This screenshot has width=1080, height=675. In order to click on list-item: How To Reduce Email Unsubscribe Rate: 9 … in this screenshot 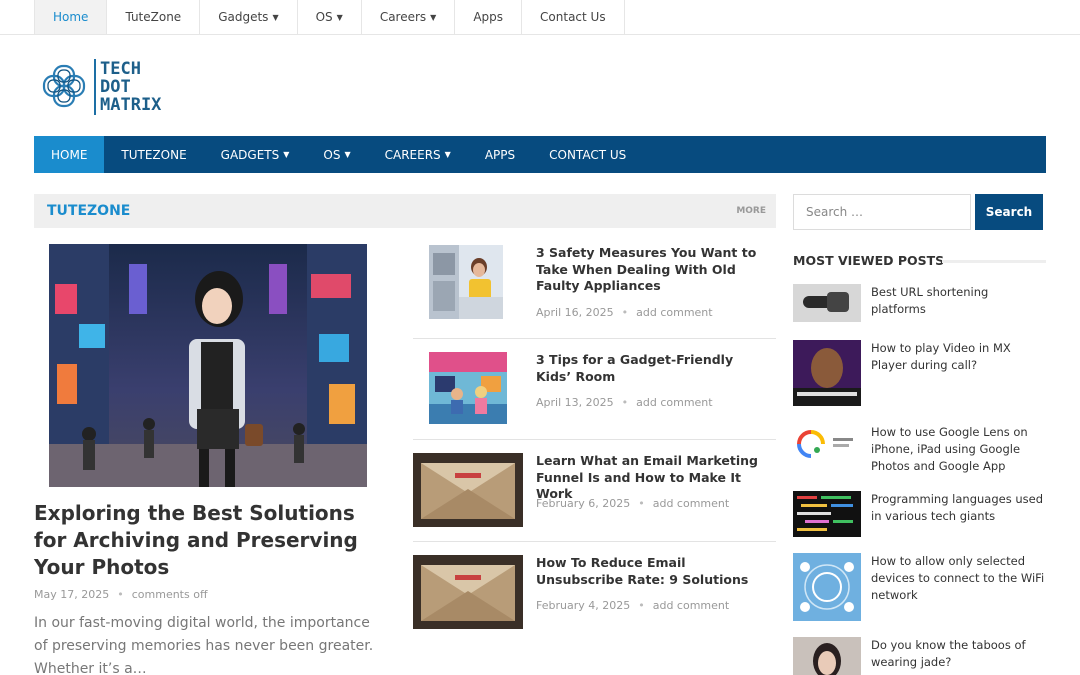, I will do `click(594, 592)`.